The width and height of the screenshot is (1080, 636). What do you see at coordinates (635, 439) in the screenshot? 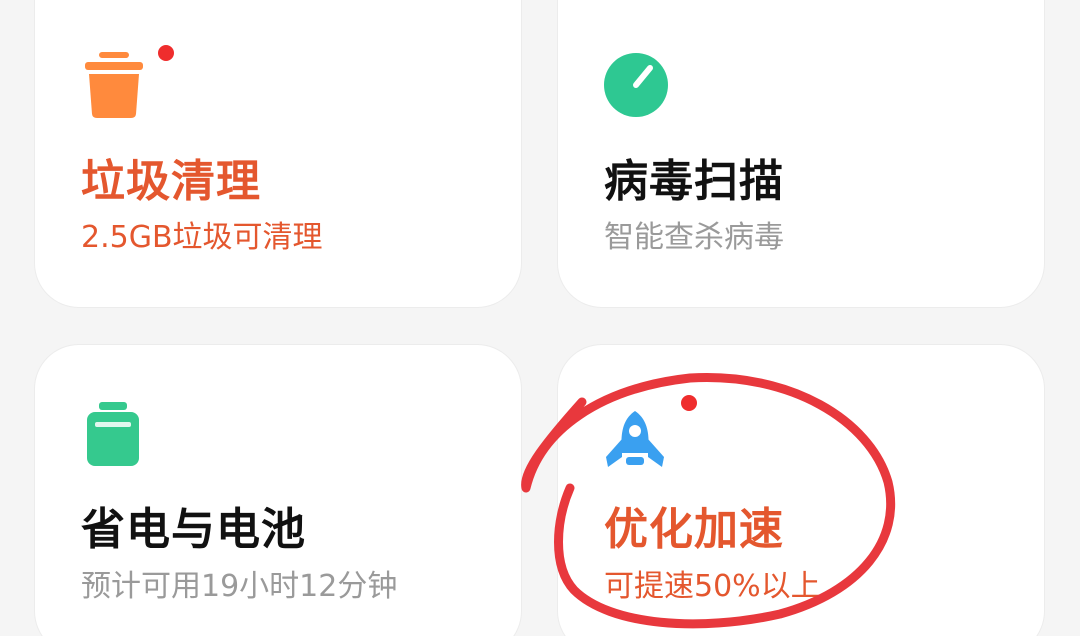
I see `rocket-icon` at bounding box center [635, 439].